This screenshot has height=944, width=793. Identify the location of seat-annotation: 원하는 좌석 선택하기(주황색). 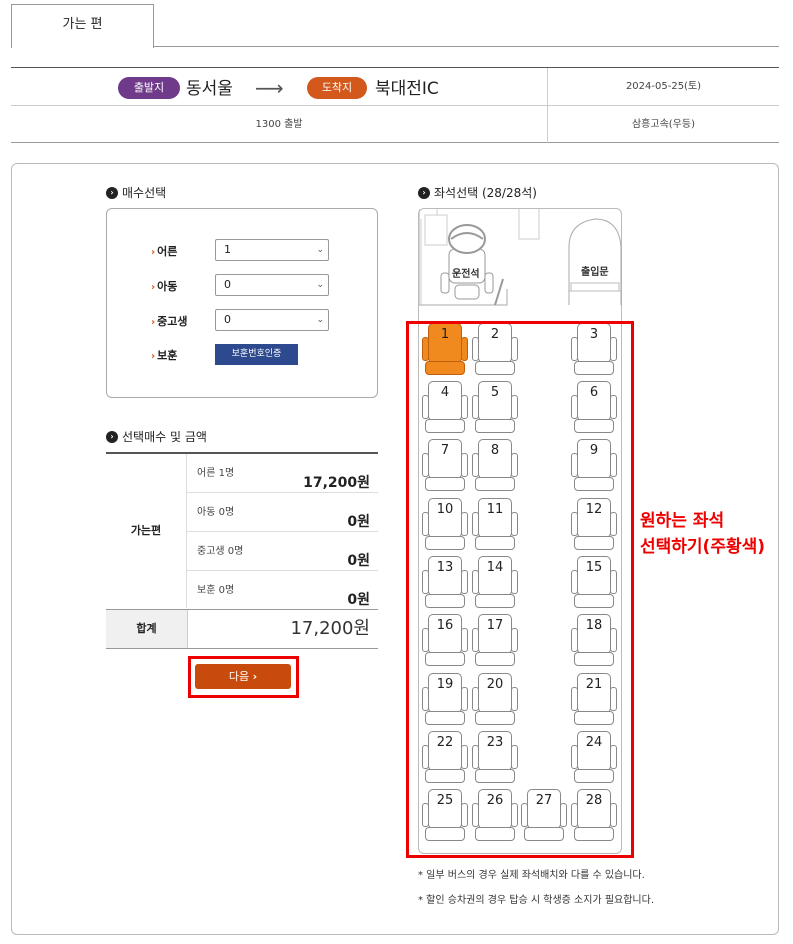
(703, 534).